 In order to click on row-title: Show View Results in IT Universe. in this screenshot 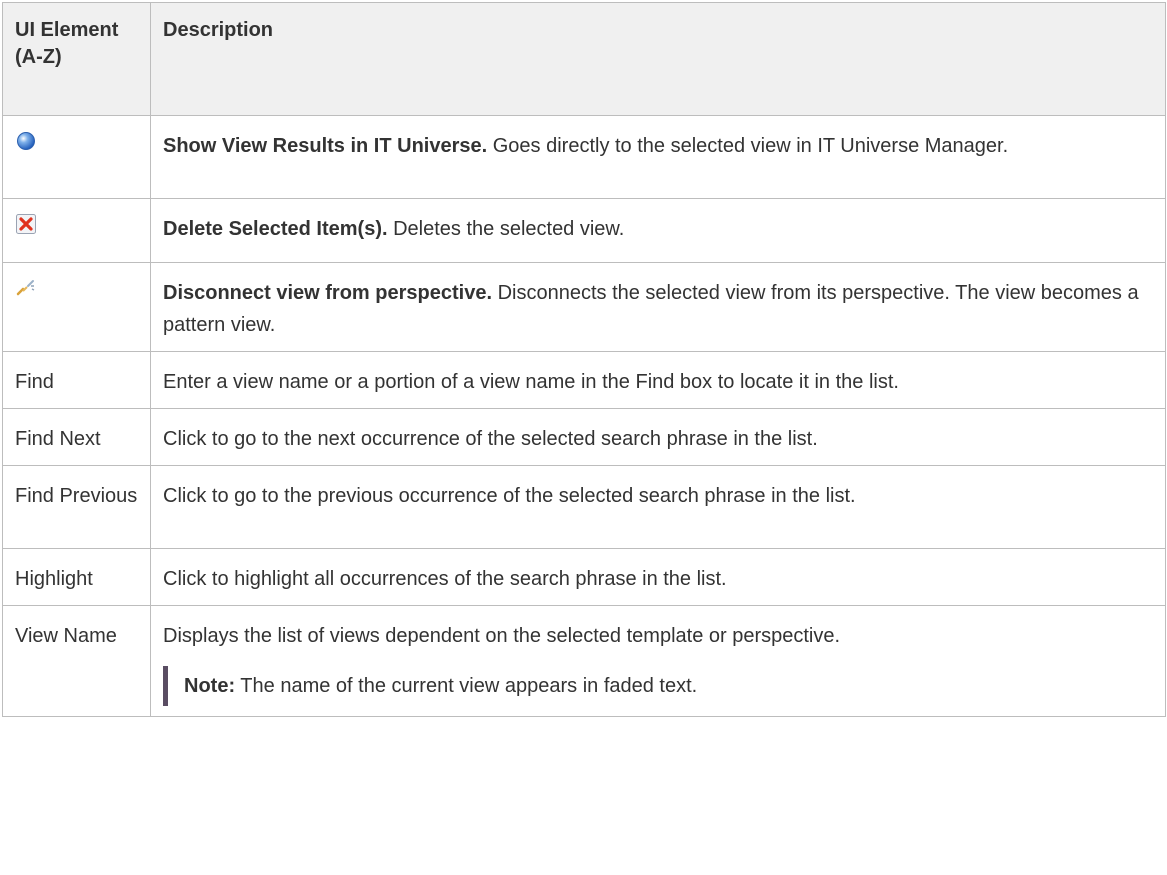, I will do `click(325, 146)`.